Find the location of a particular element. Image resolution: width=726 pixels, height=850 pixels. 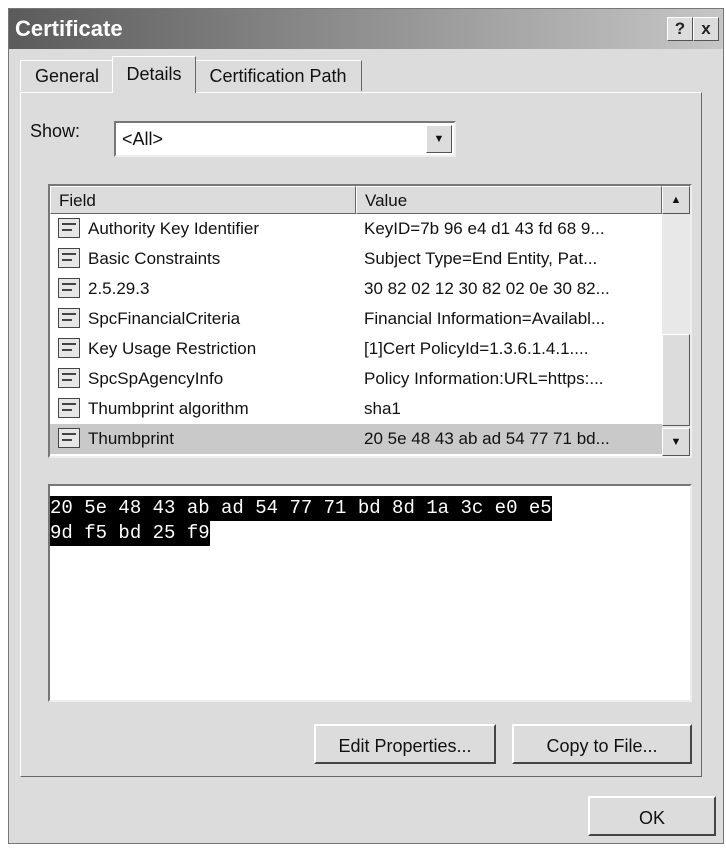

show-select: <All> ▼ is located at coordinates (285, 139).